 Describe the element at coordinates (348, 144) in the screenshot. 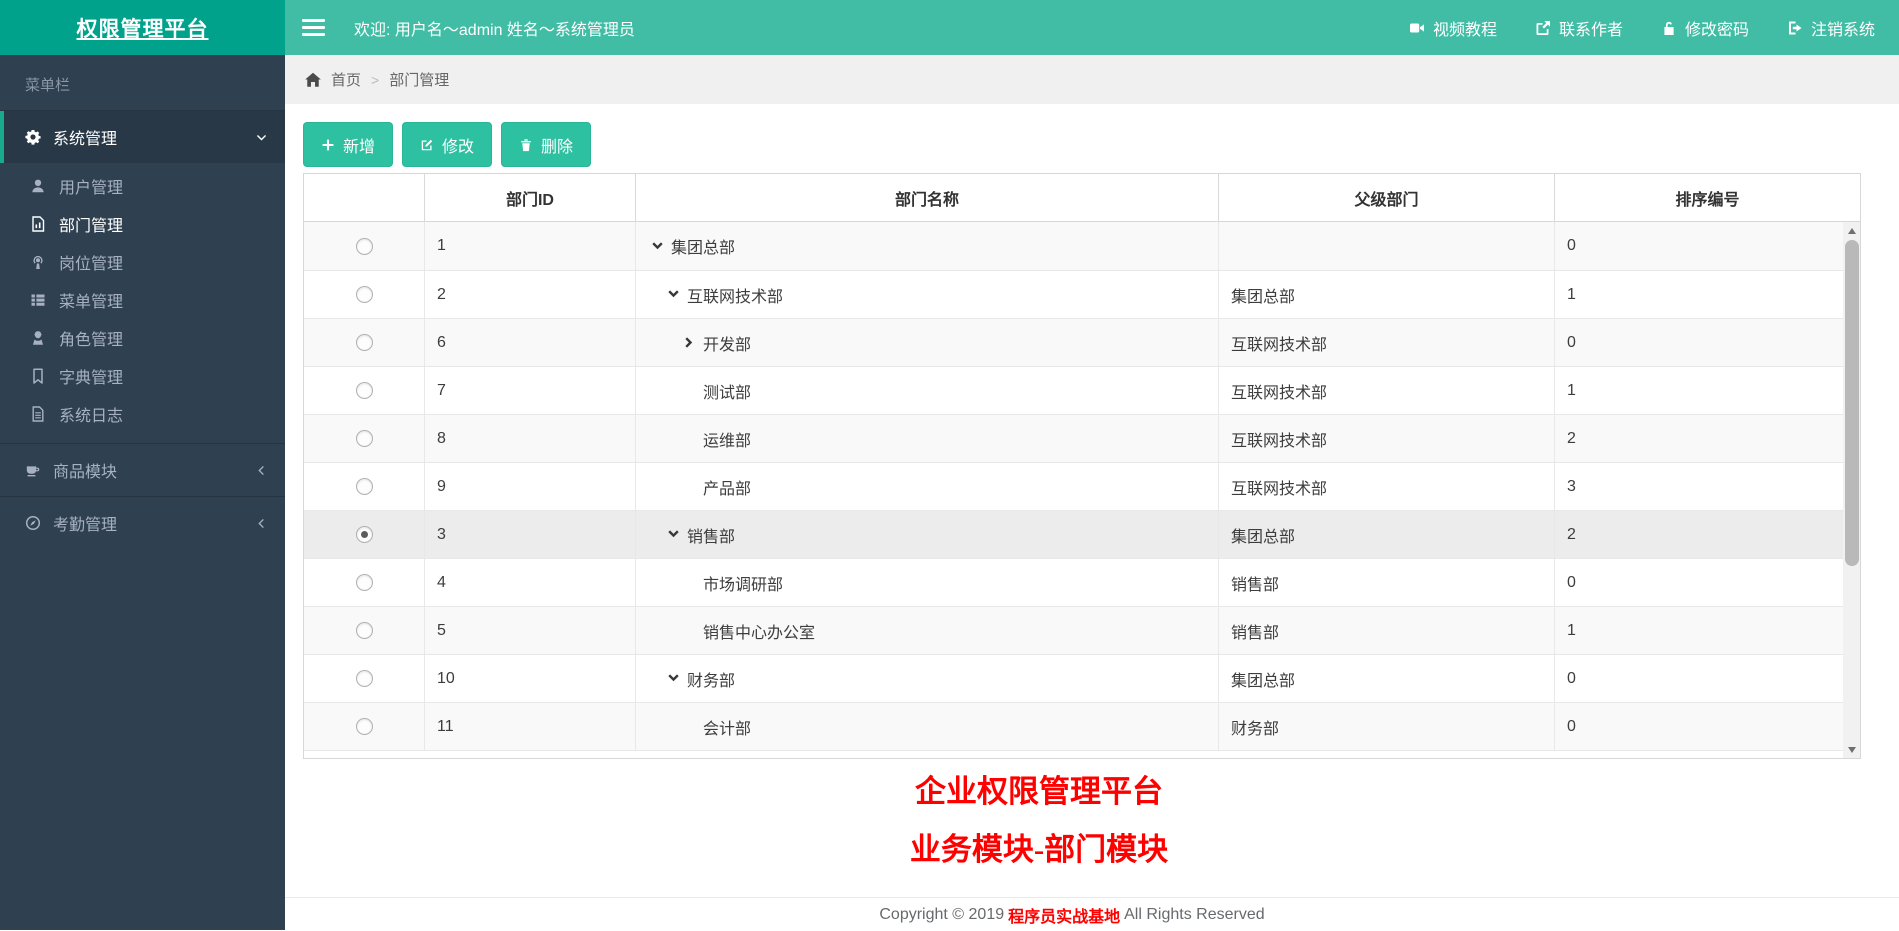

I see `add-button: 新增` at that location.